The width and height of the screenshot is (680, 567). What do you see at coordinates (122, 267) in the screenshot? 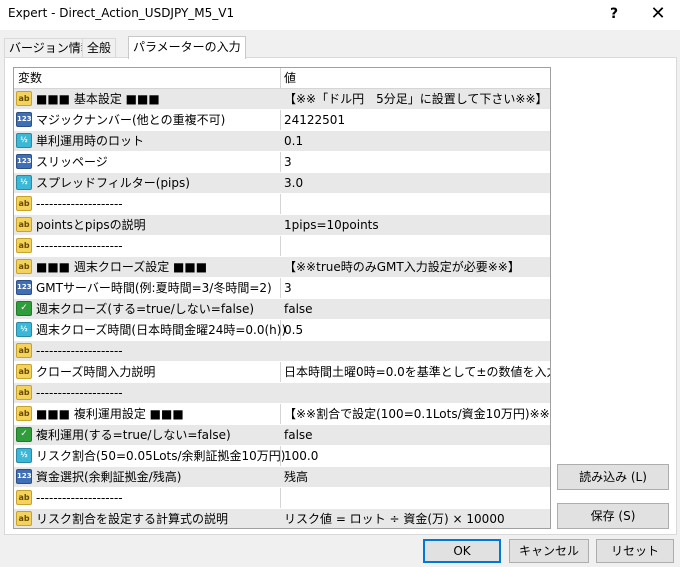
I see `parameter-name: ■■■ 週末クローズ設定 ■■■` at bounding box center [122, 267].